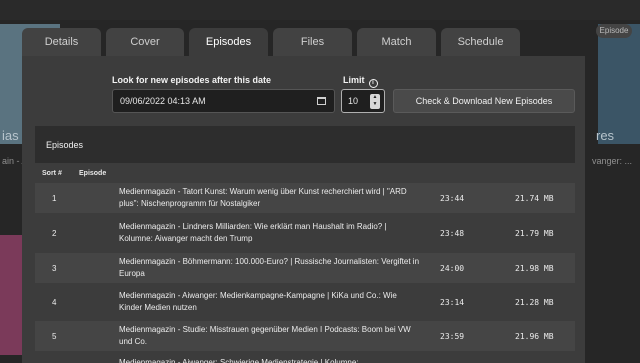 The width and height of the screenshot is (640, 363). Describe the element at coordinates (320, 10) in the screenshot. I see `library-toolbar` at that location.